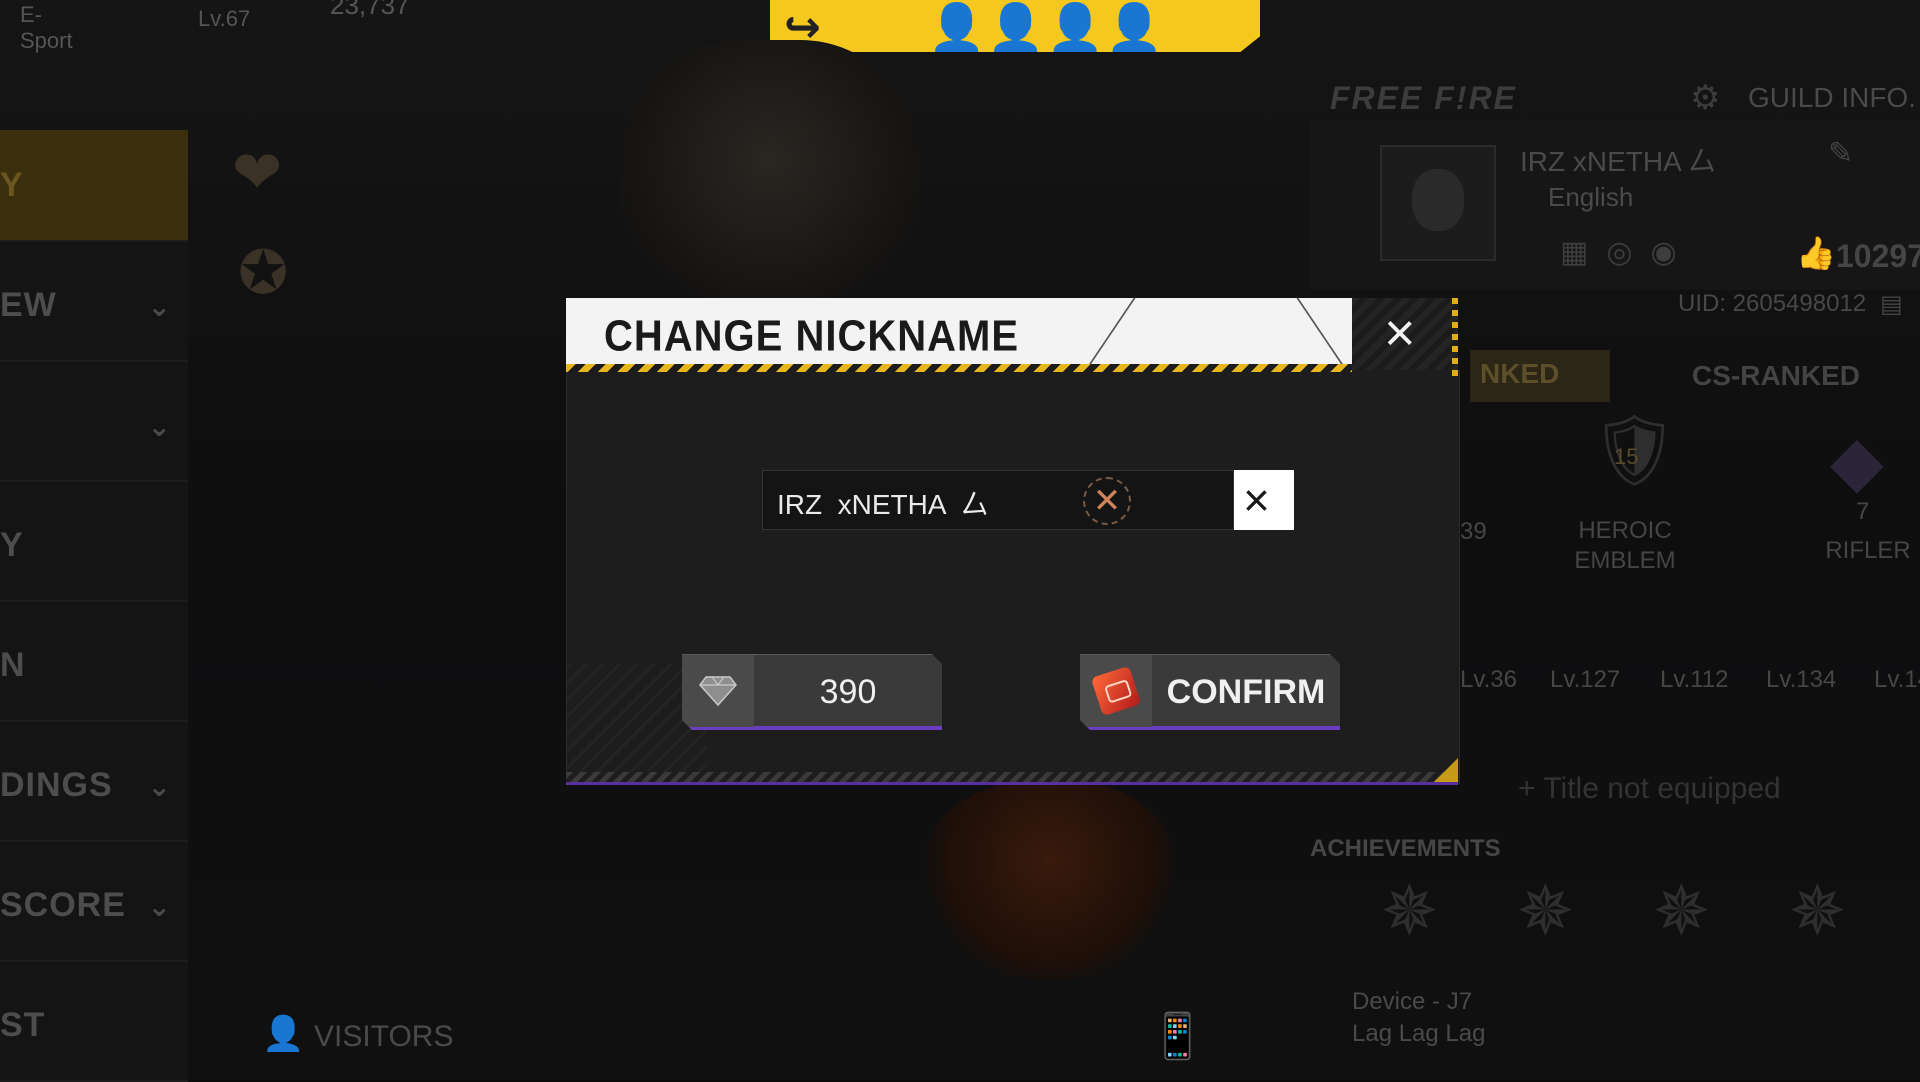 This screenshot has width=1920, height=1082. Describe the element at coordinates (1891, 304) in the screenshot. I see `copy-icon: ▤` at that location.